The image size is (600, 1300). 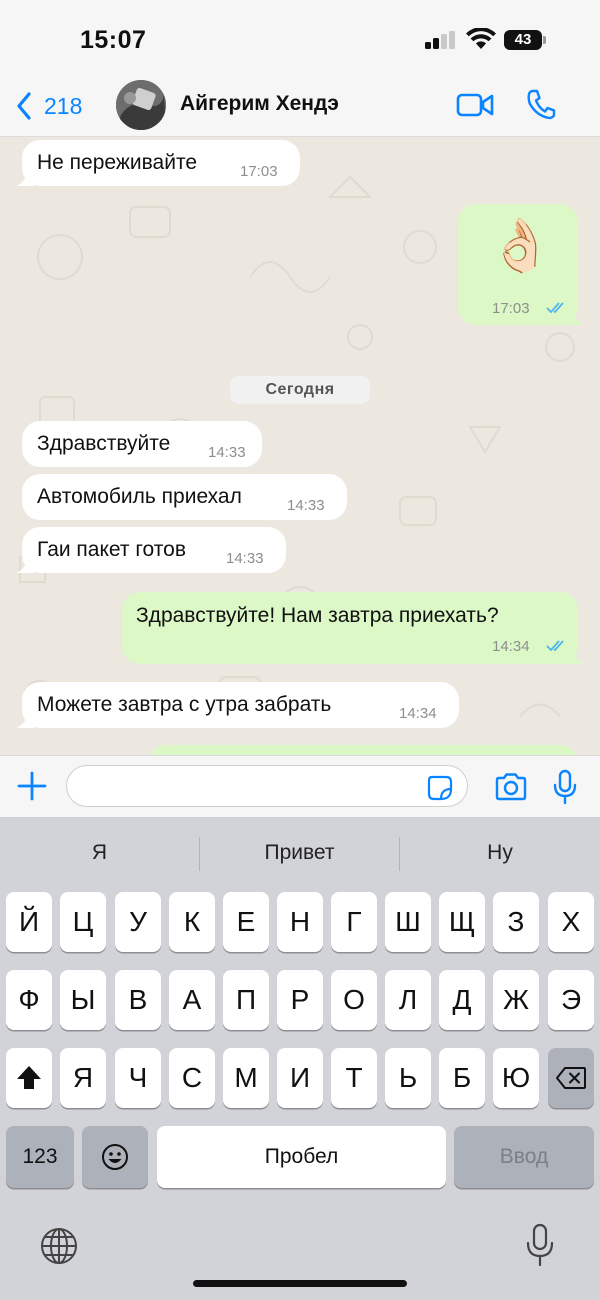 What do you see at coordinates (139, 496) in the screenshot?
I see `message-text: Автомобиль приехал` at bounding box center [139, 496].